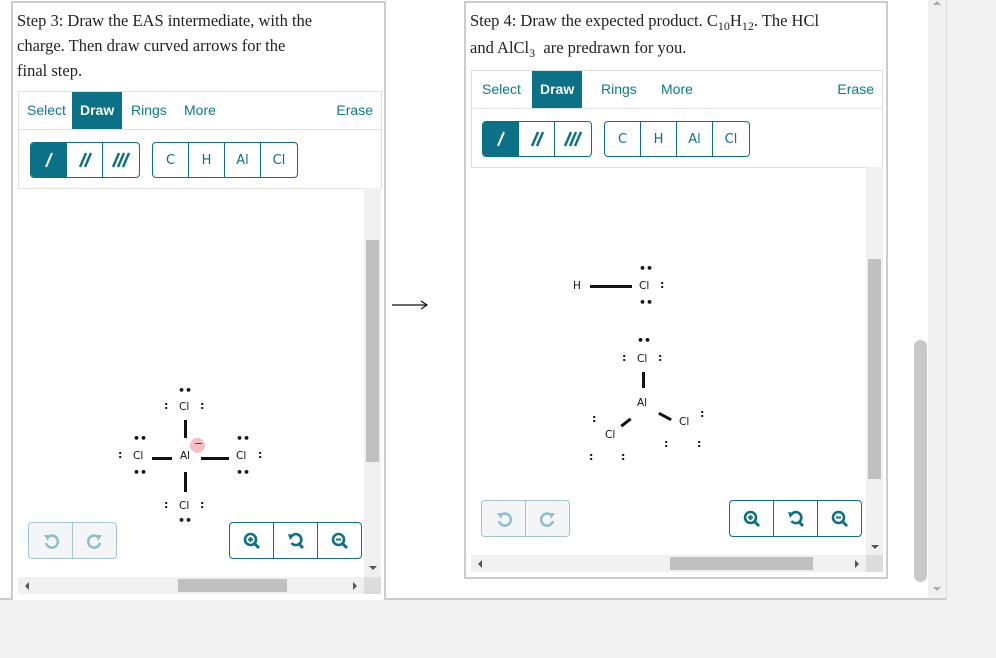 The image size is (996, 658). I want to click on scrollbar-corner, so click(874, 563).